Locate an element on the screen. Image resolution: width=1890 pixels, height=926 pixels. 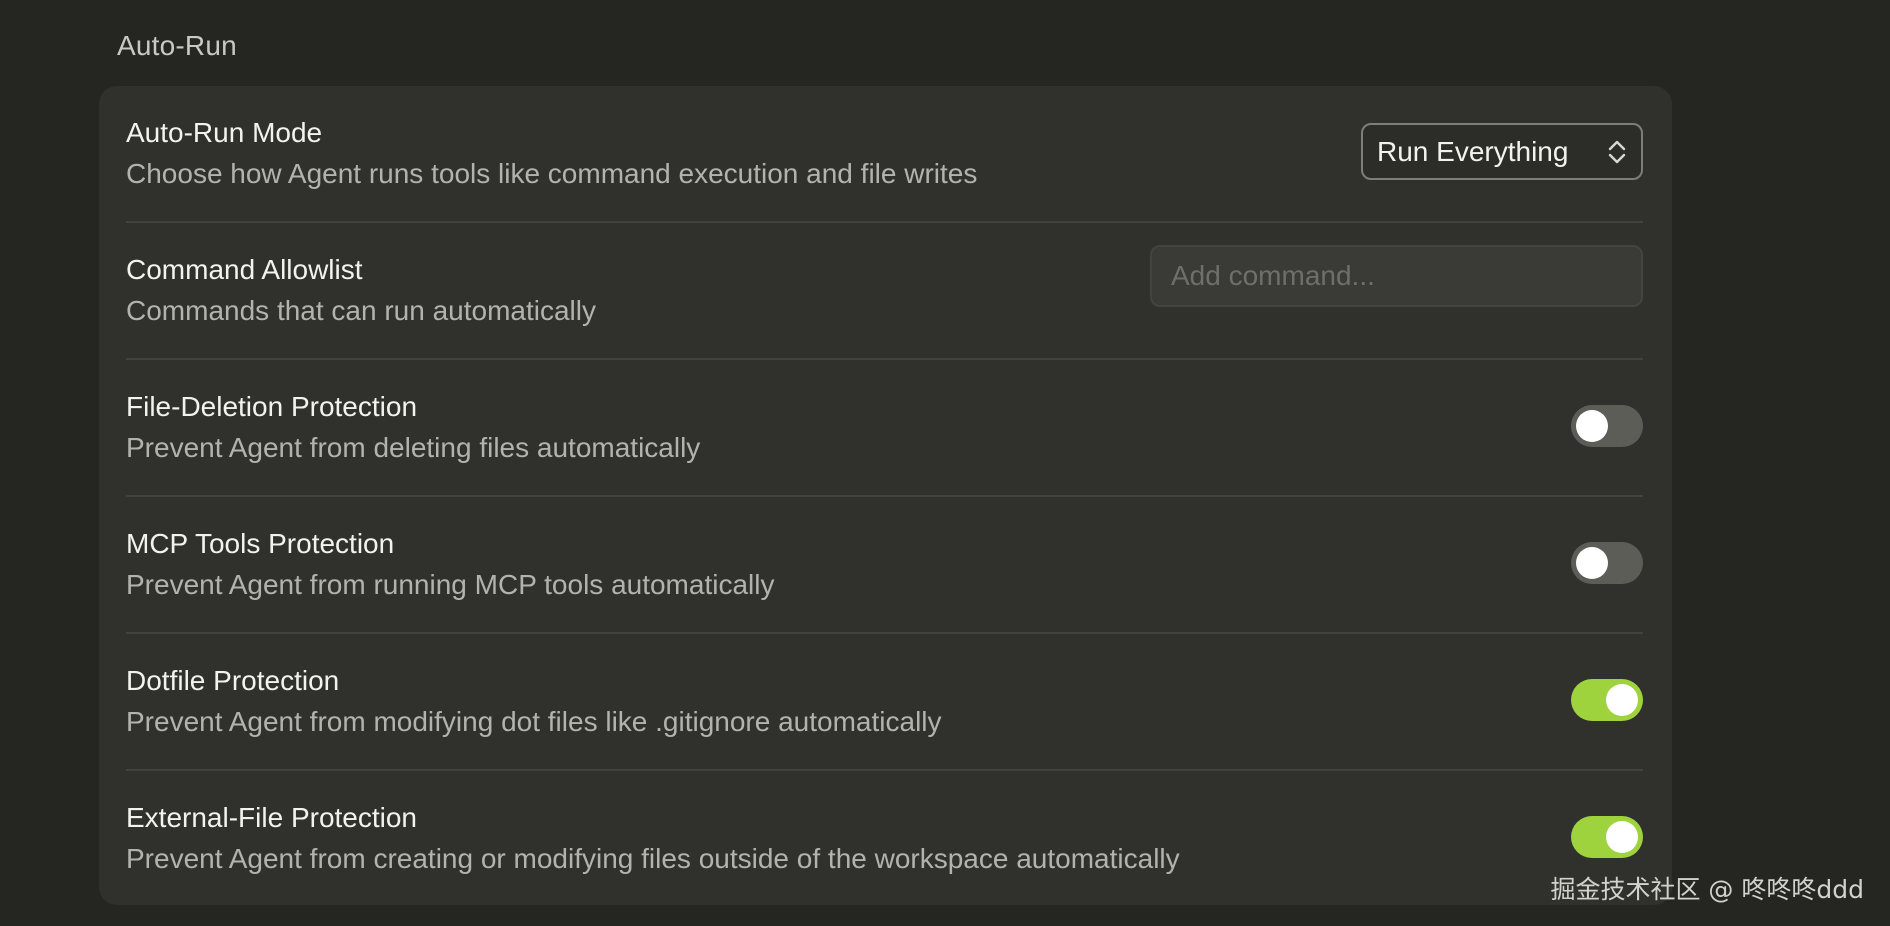
mcp-tools-protection-title: MCP Tools Protection is located at coordinates (260, 543).